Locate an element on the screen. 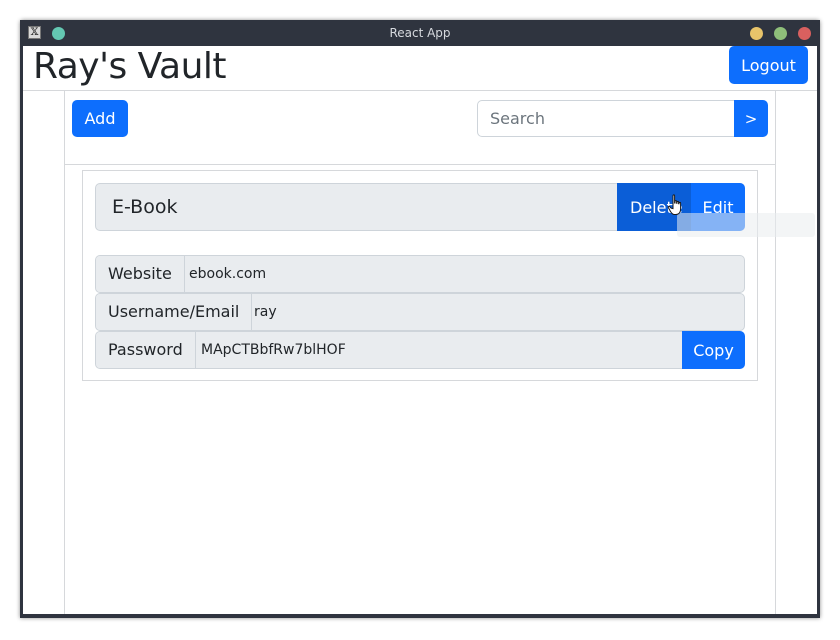 The height and width of the screenshot is (640, 840). website-value: ebook.com is located at coordinates (223, 274).